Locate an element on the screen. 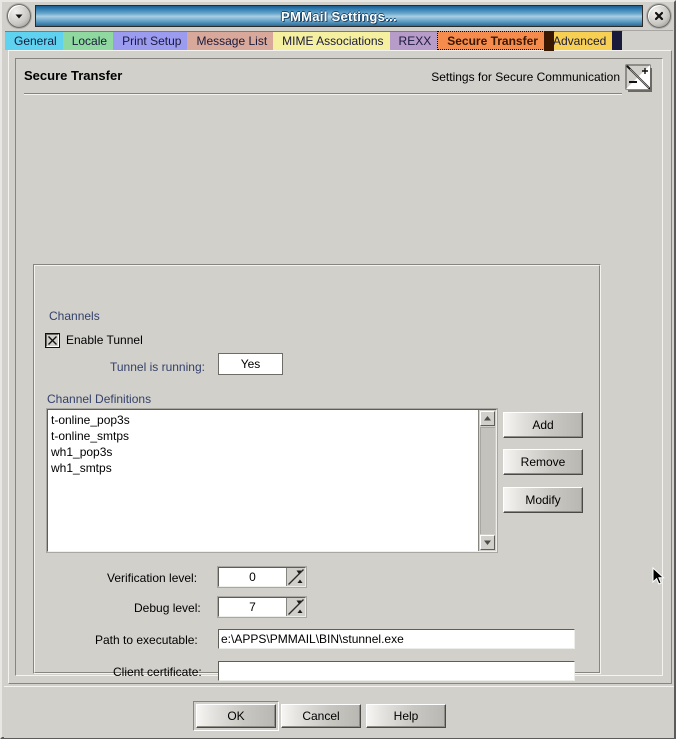  list-item: wh1_smtps is located at coordinates (264, 468).